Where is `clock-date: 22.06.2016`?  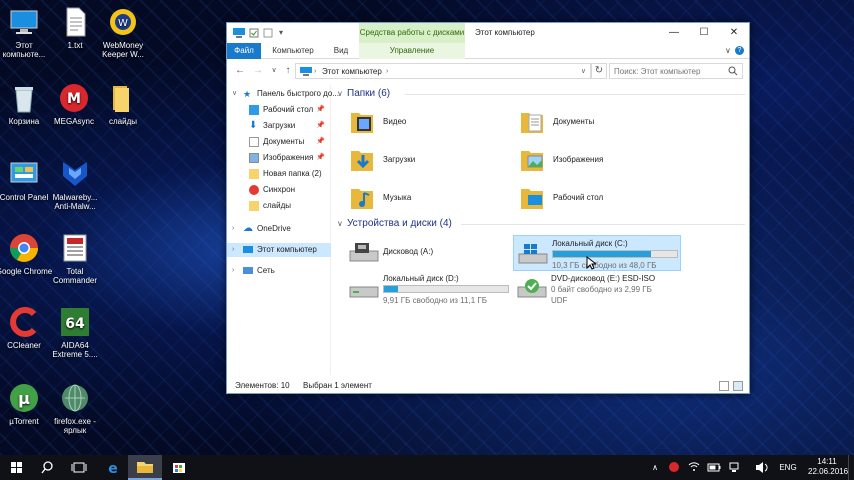
clock-date: 22.06.2016 is located at coordinates (828, 472).